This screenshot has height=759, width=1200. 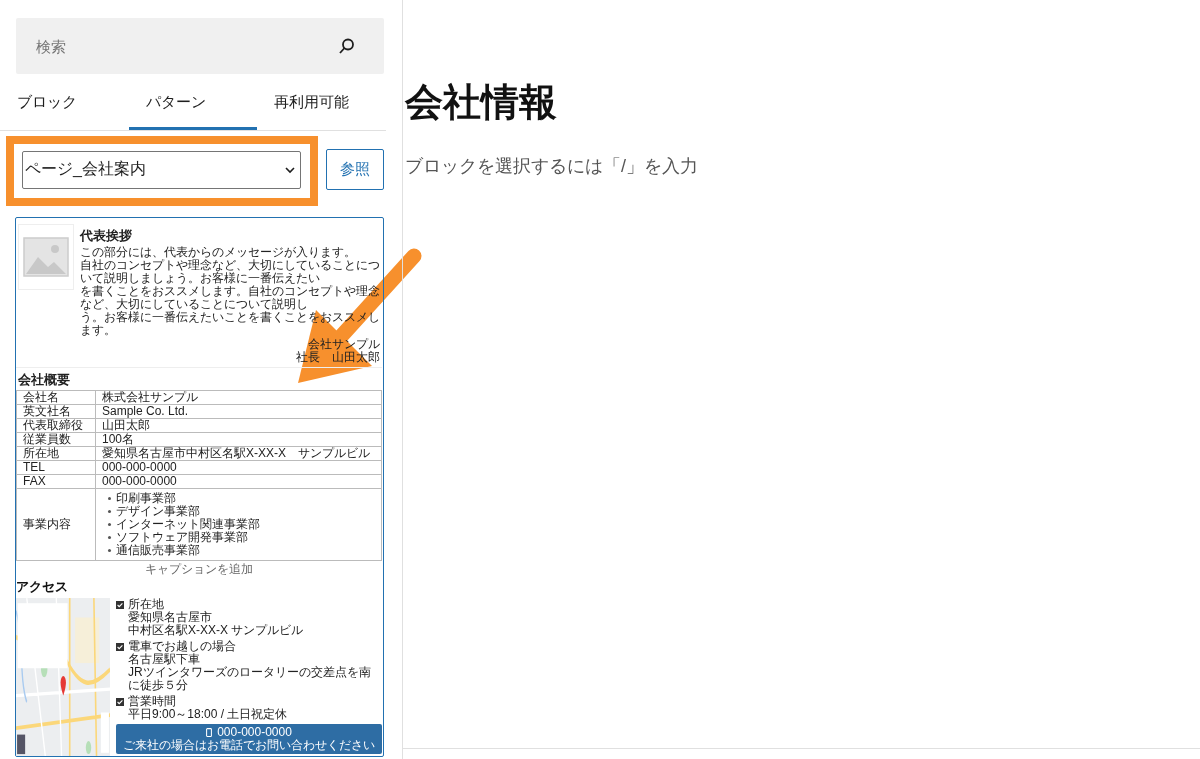 I want to click on page-title: 会社情報, so click(x=481, y=102).